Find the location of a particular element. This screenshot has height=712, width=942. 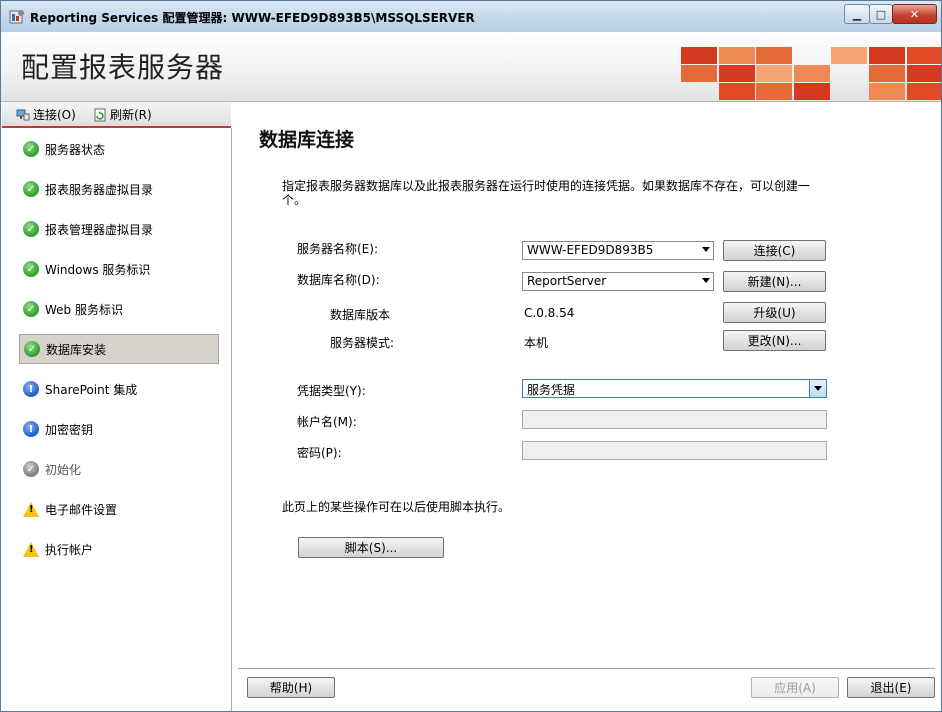

password-label: 密码(P): is located at coordinates (319, 453).